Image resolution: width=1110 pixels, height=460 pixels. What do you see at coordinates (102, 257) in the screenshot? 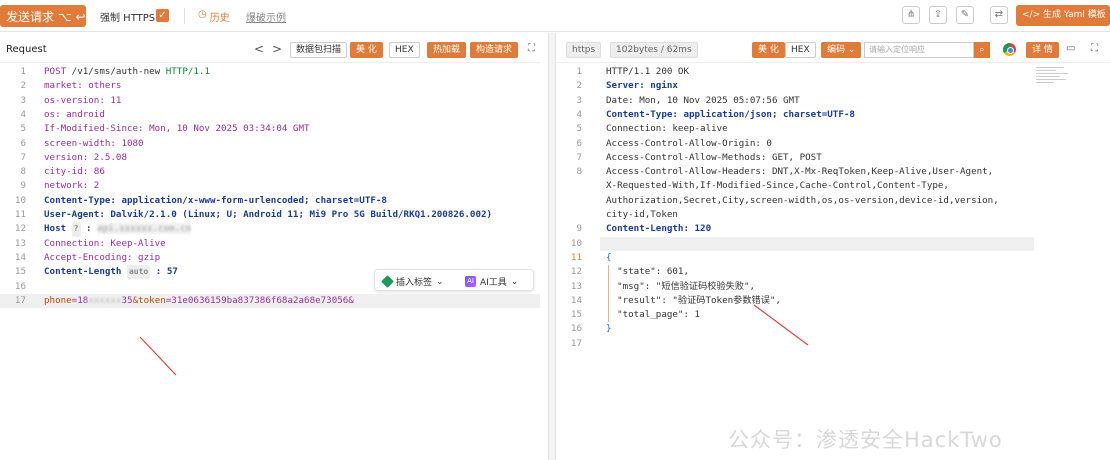
I see `header-line: Accept-Encoding: gzip` at bounding box center [102, 257].